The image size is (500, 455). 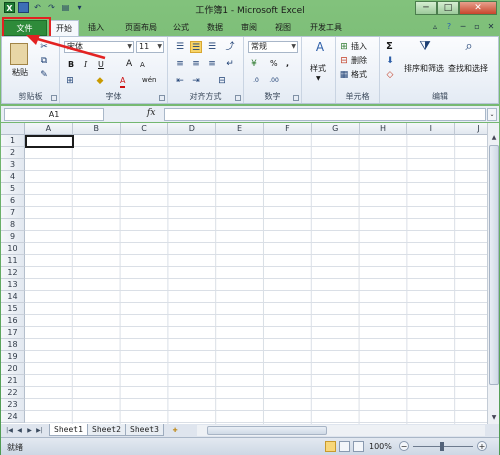 I want to click on row-header: 3, so click(x=13, y=165).